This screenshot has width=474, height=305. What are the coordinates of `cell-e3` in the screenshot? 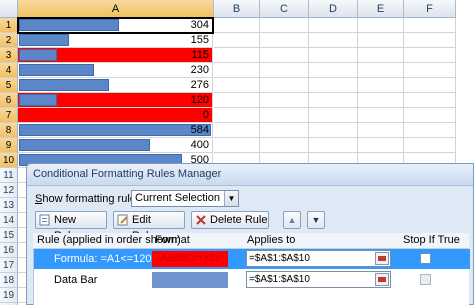 It's located at (381, 55).